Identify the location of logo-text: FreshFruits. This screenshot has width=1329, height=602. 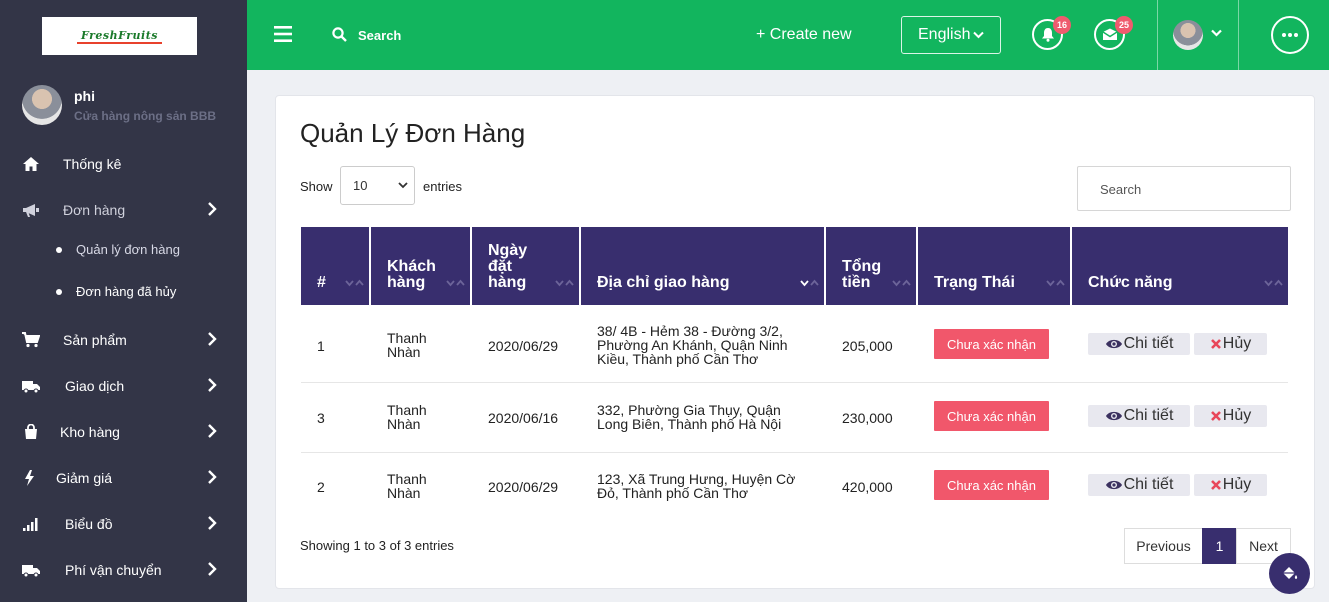
(119, 36).